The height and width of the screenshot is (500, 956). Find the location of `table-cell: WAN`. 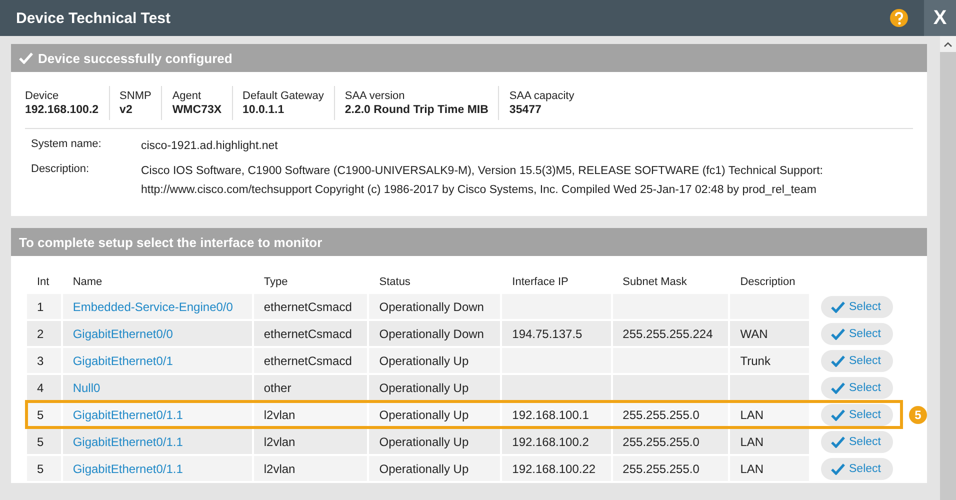

table-cell: WAN is located at coordinates (769, 333).